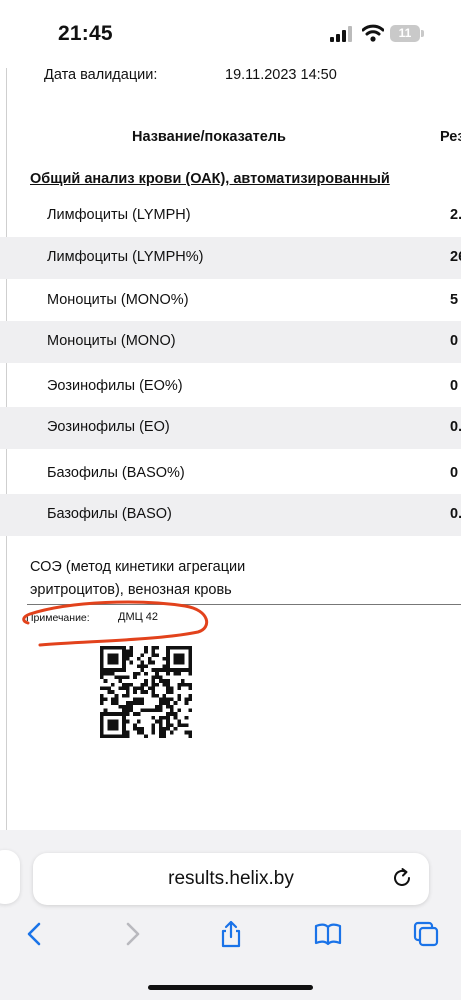  Describe the element at coordinates (132, 934) in the screenshot. I see `forward-icon` at that location.